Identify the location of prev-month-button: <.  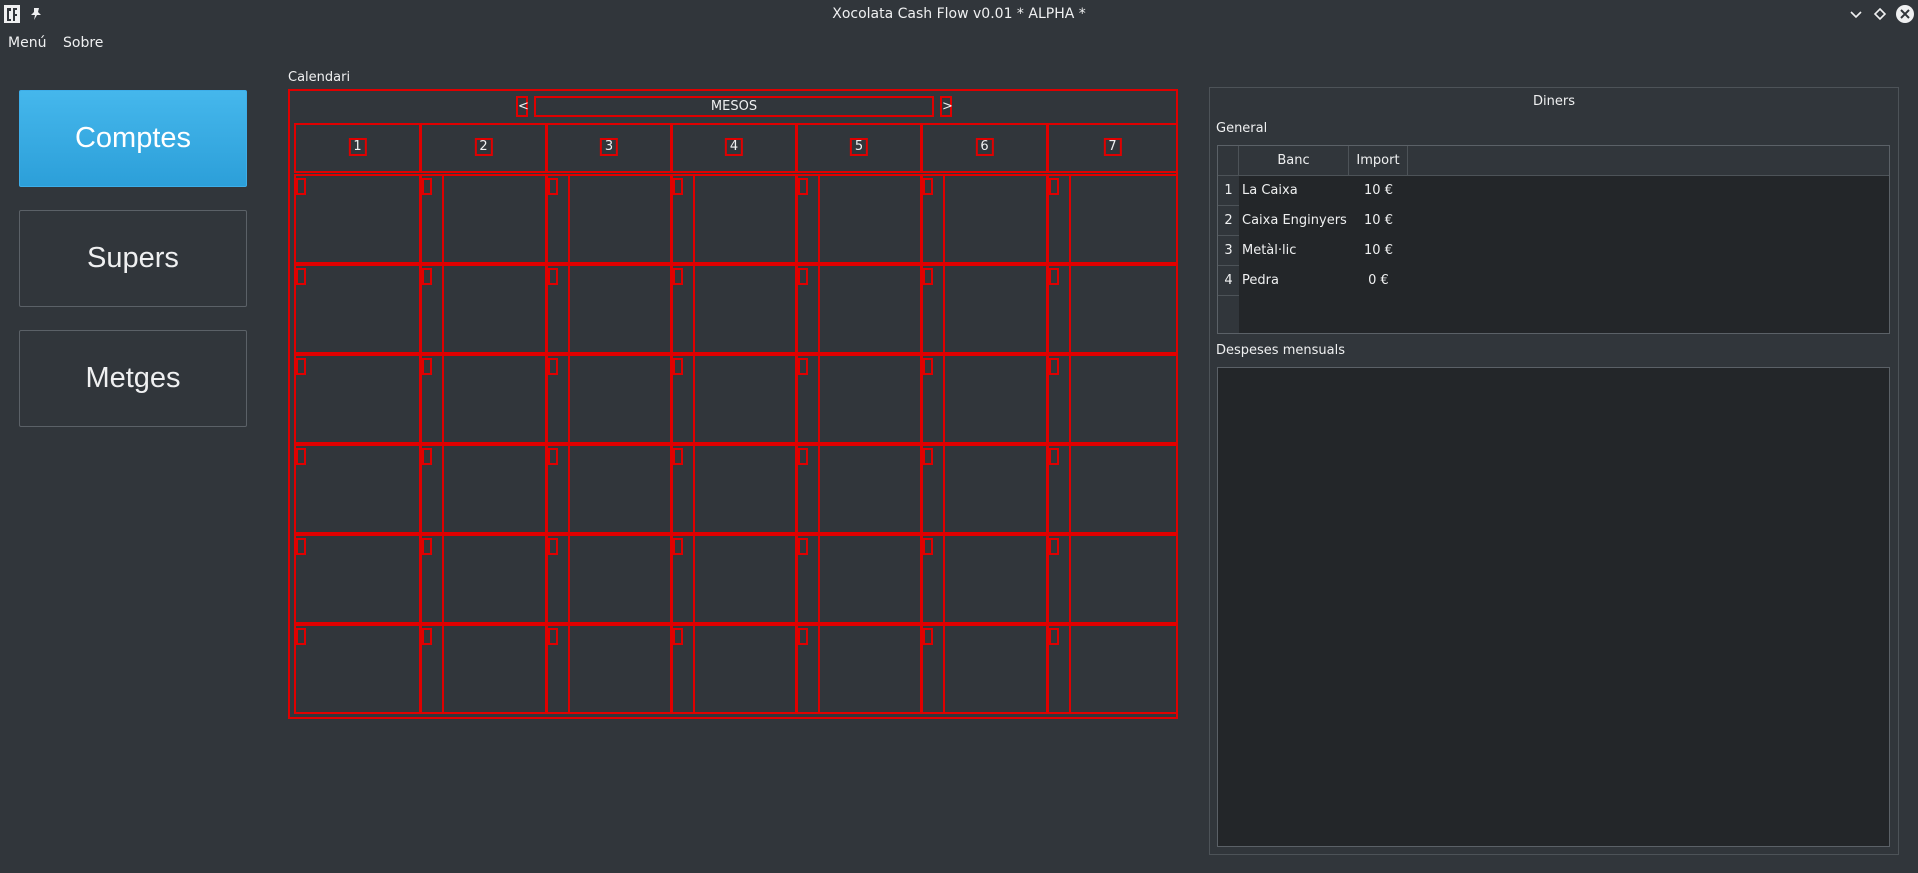
(522, 106).